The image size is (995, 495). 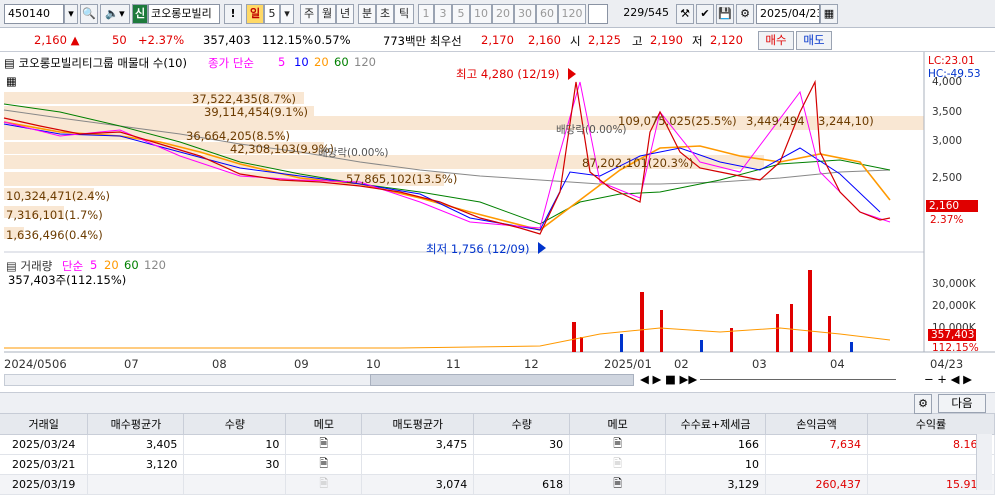 I want to click on zoom-slider, so click(x=798, y=379).